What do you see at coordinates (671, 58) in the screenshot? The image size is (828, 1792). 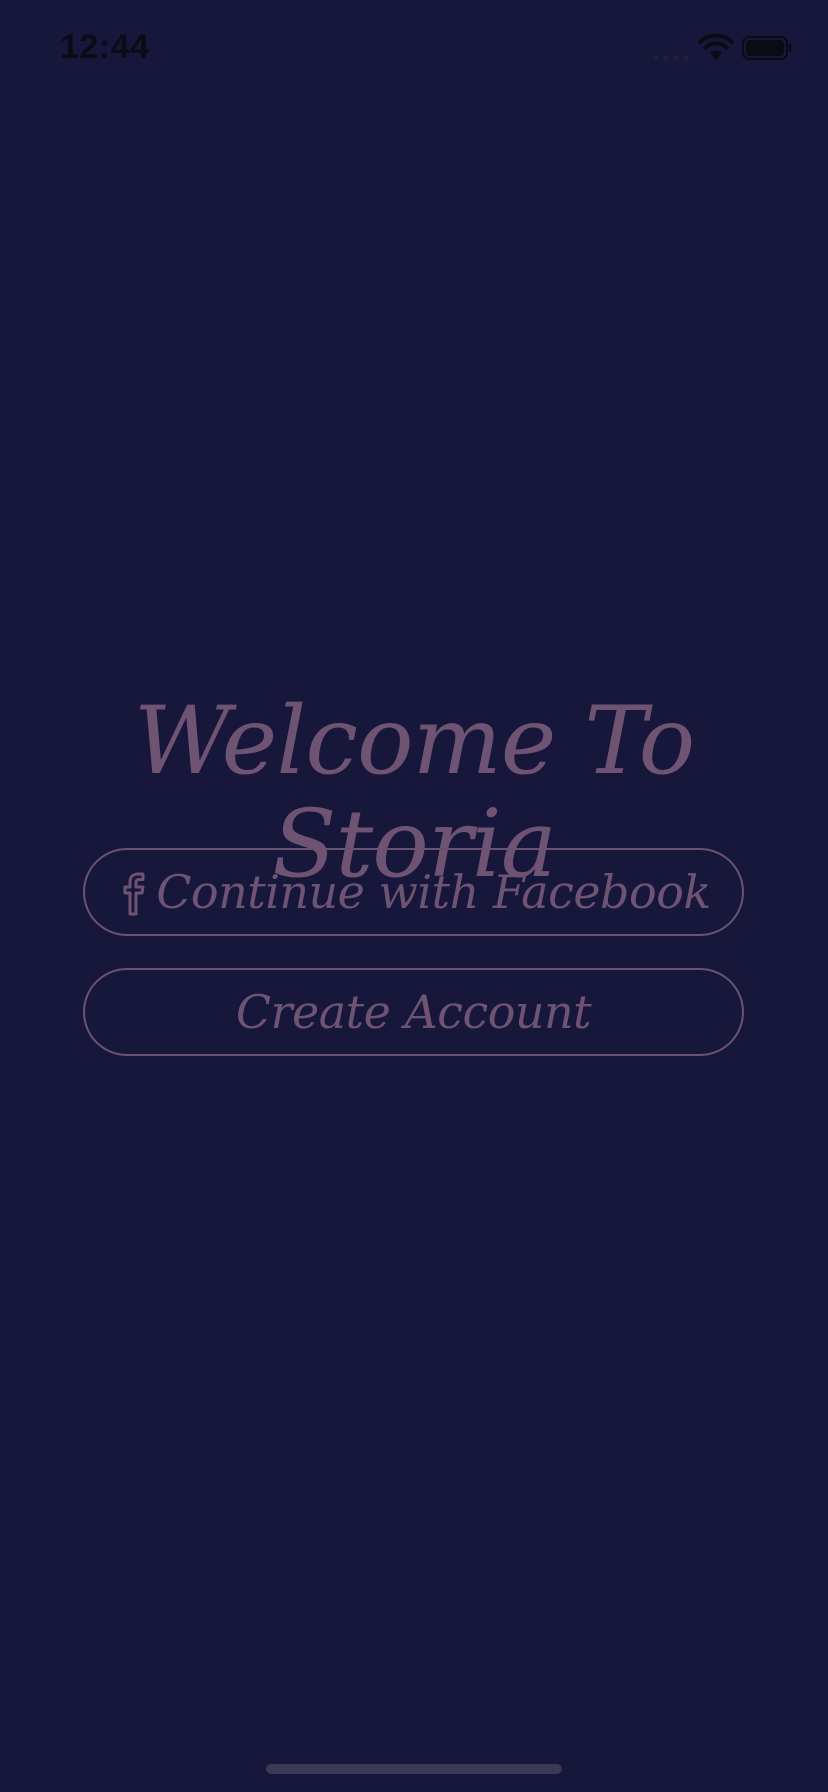 I see `signal-icon` at bounding box center [671, 58].